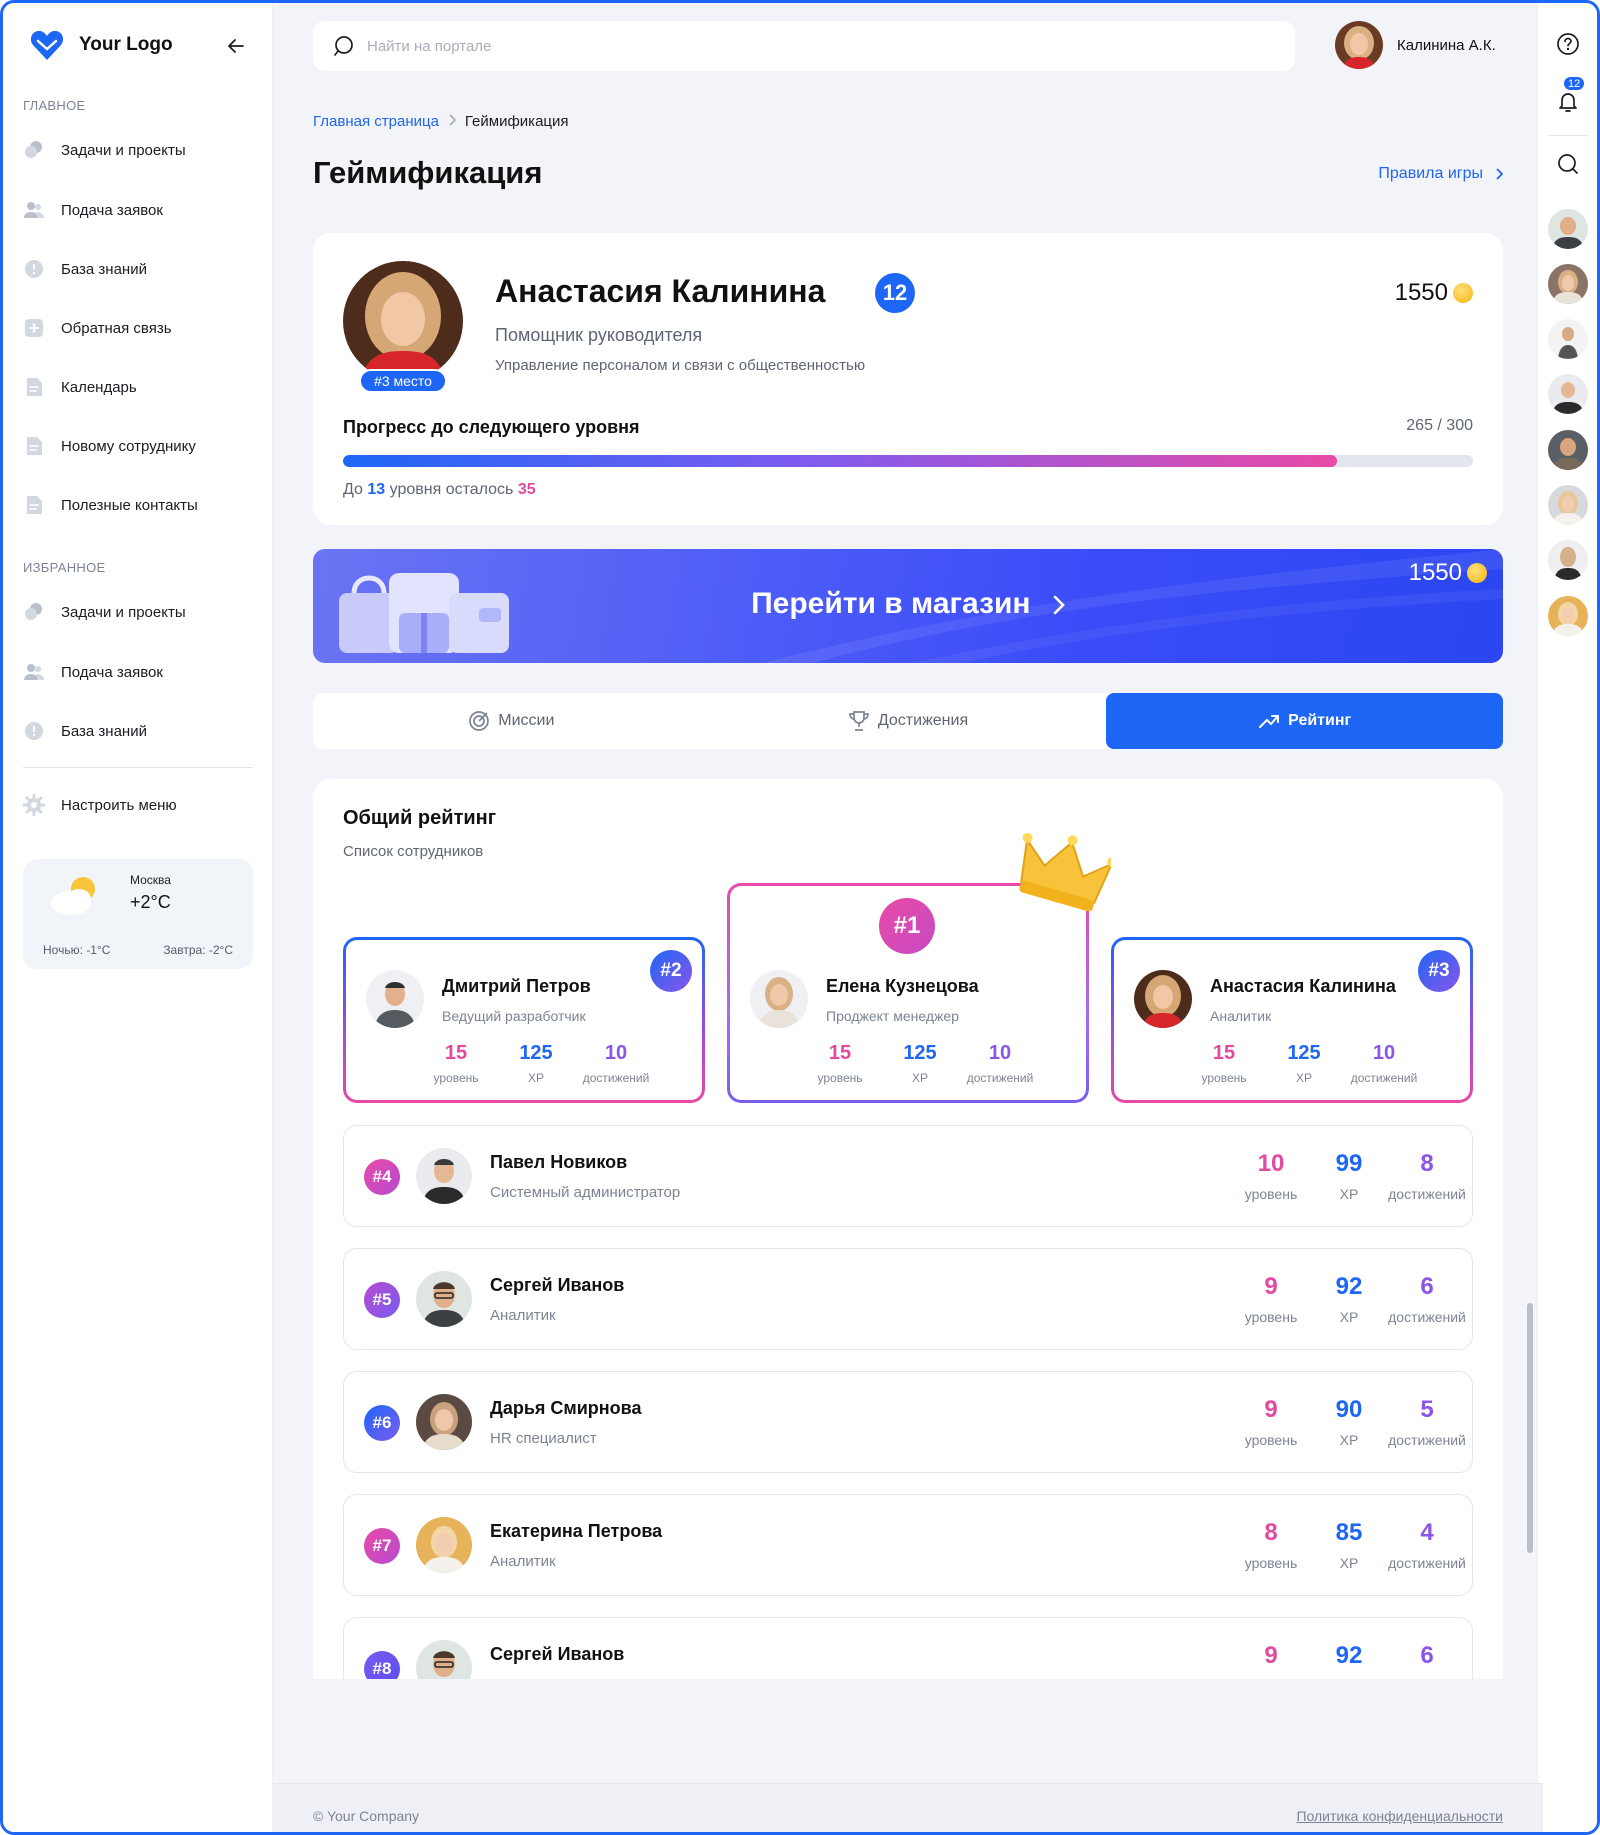 The height and width of the screenshot is (1835, 1600). What do you see at coordinates (1271, 1286) in the screenshot?
I see `level-value: 9` at bounding box center [1271, 1286].